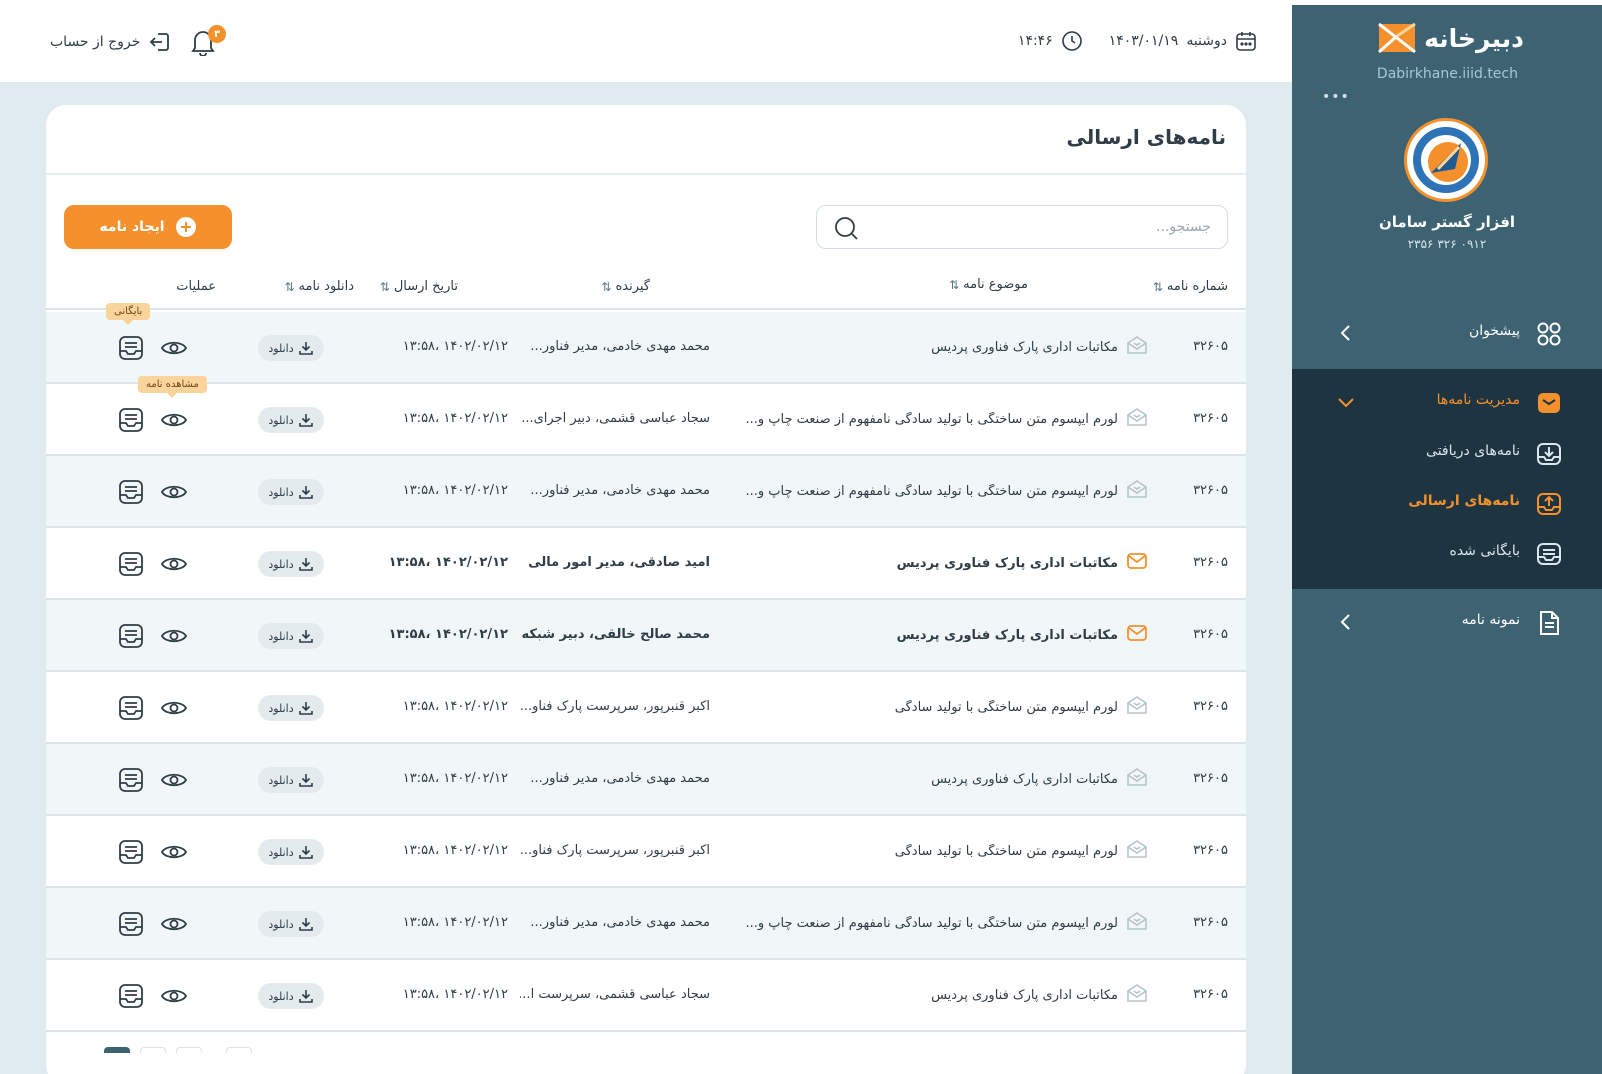 The width and height of the screenshot is (1602, 1074). Describe the element at coordinates (1447, 553) in the screenshot. I see `sidebar-item-archived: بایگانی شده` at that location.